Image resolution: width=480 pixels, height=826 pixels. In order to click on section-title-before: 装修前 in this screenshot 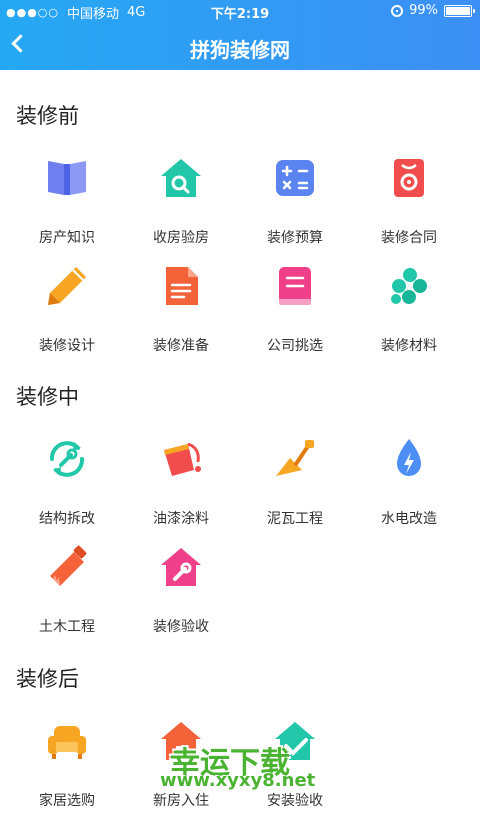, I will do `click(47, 116)`.